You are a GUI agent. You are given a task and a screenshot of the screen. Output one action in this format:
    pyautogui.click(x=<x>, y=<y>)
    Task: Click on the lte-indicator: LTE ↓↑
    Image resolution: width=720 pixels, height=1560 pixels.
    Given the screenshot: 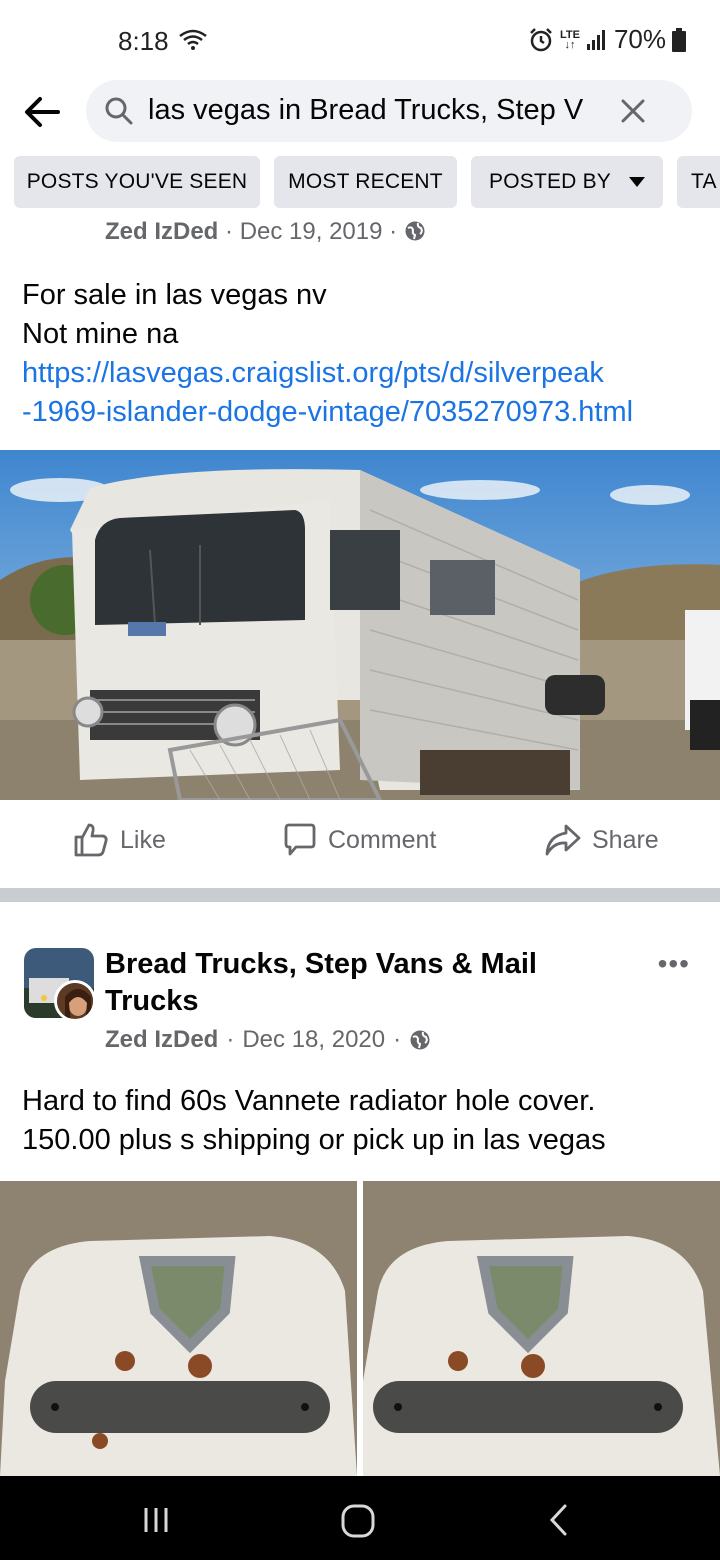 What is the action you would take?
    pyautogui.click(x=569, y=39)
    